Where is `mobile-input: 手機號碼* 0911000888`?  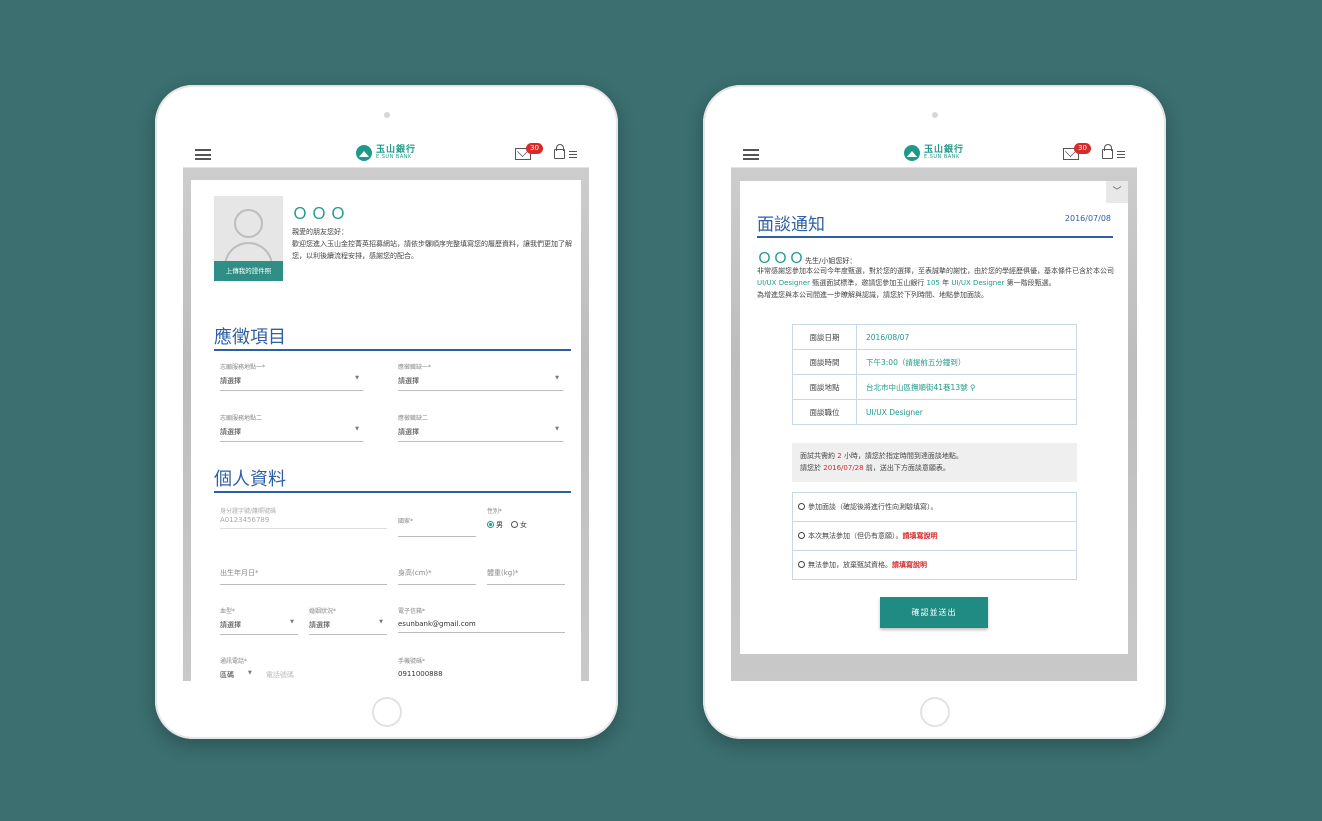 mobile-input: 手機號碼* 0911000888 is located at coordinates (481, 667).